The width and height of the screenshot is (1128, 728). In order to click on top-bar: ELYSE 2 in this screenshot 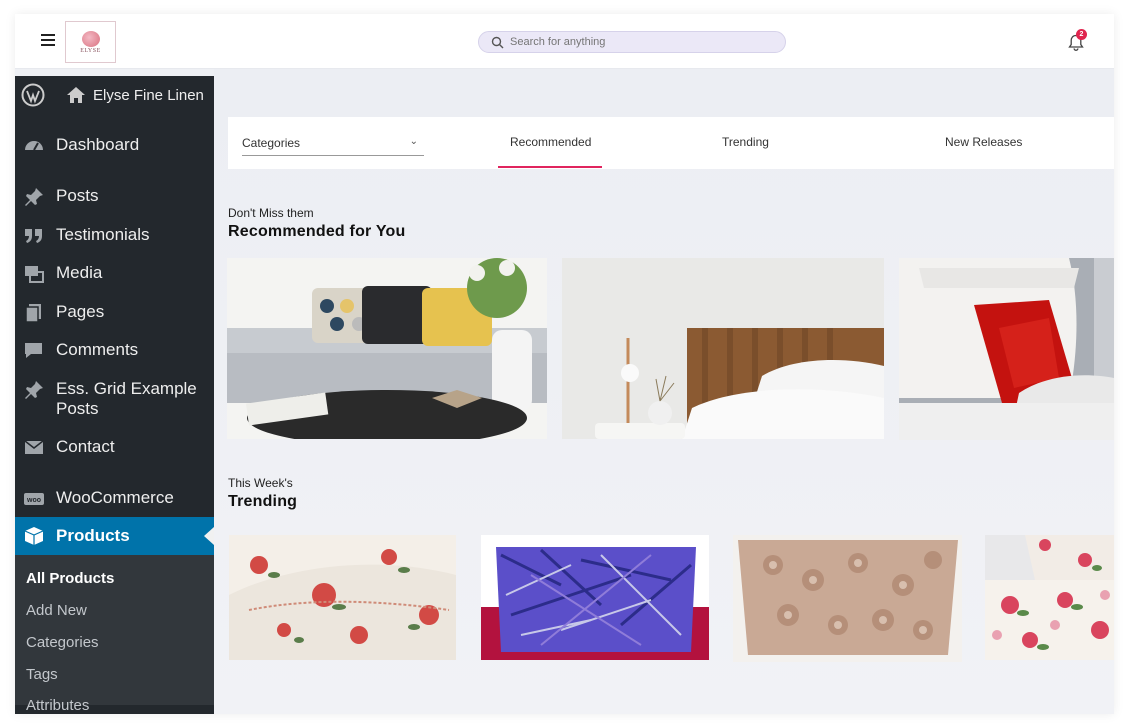, I will do `click(564, 41)`.